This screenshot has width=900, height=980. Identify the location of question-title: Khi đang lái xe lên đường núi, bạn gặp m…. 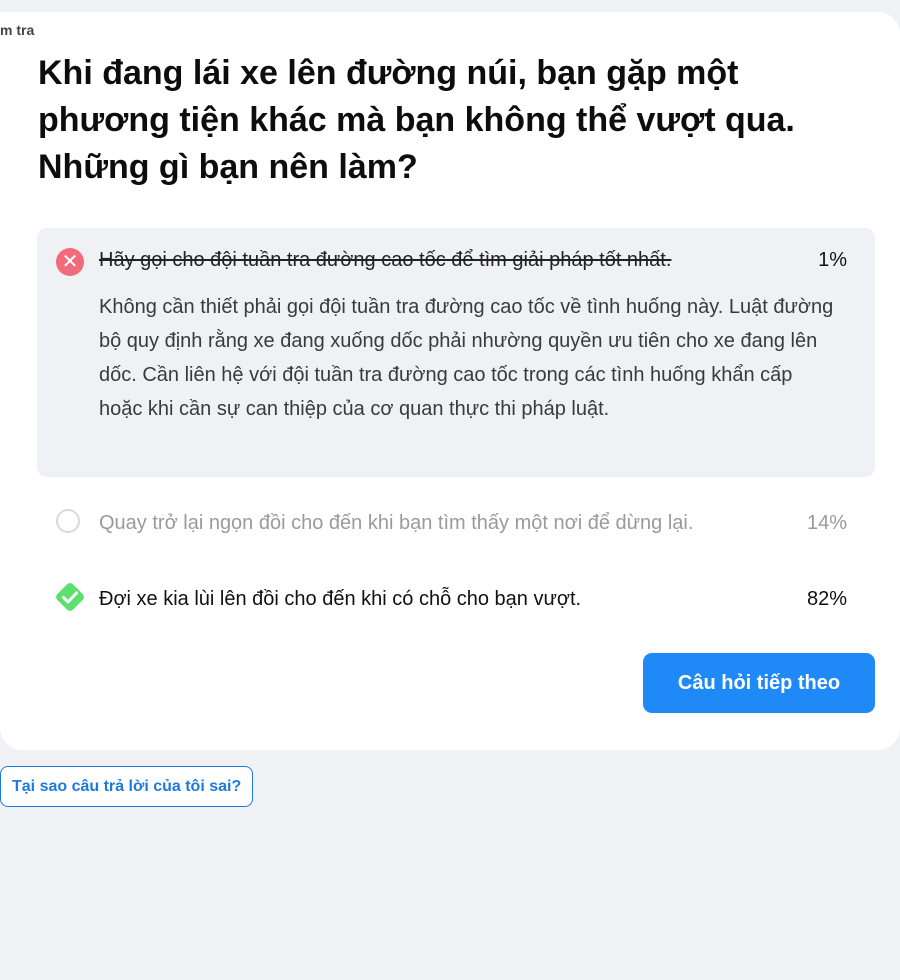
(416, 120).